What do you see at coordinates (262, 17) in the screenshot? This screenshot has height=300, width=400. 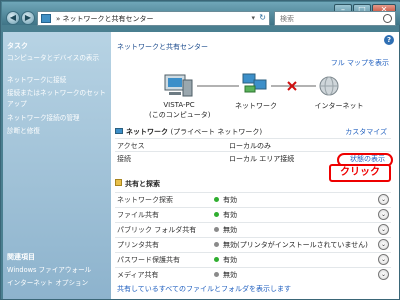 I see `refresh-icon: ↻` at bounding box center [262, 17].